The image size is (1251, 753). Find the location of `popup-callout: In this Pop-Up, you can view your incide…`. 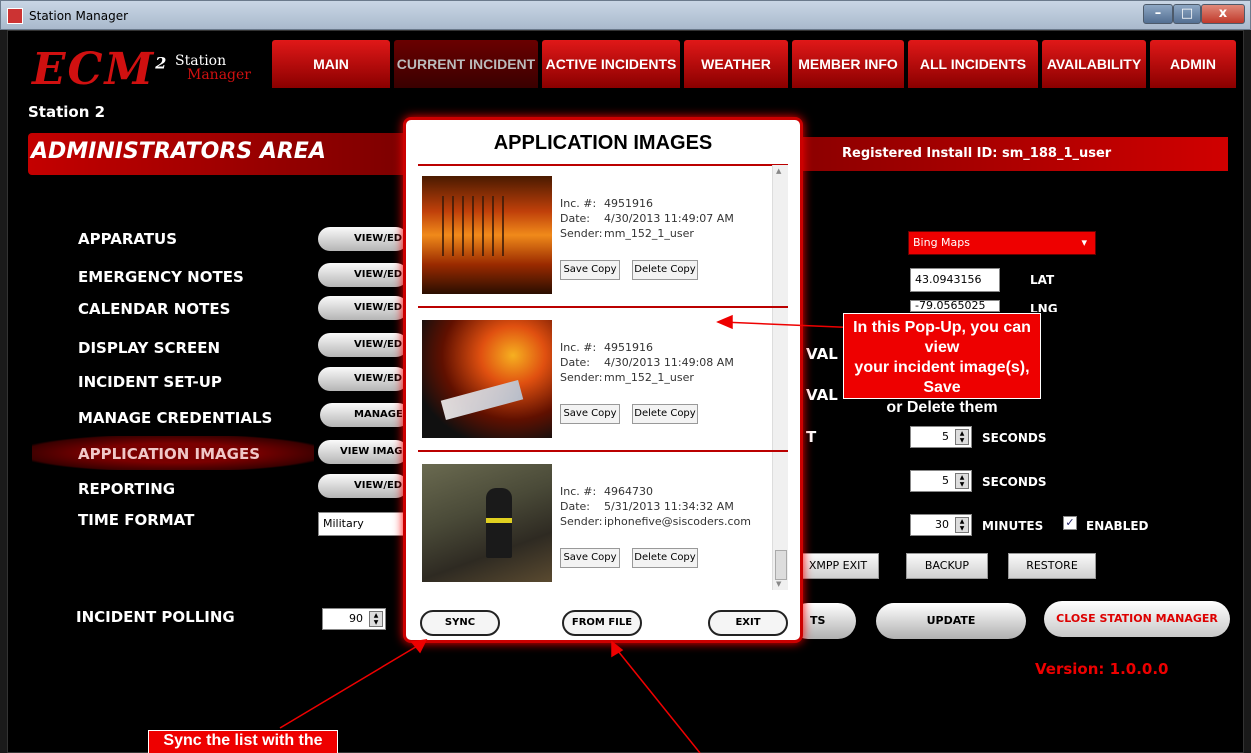

popup-callout: In this Pop-Up, you can view your incide… is located at coordinates (942, 364).